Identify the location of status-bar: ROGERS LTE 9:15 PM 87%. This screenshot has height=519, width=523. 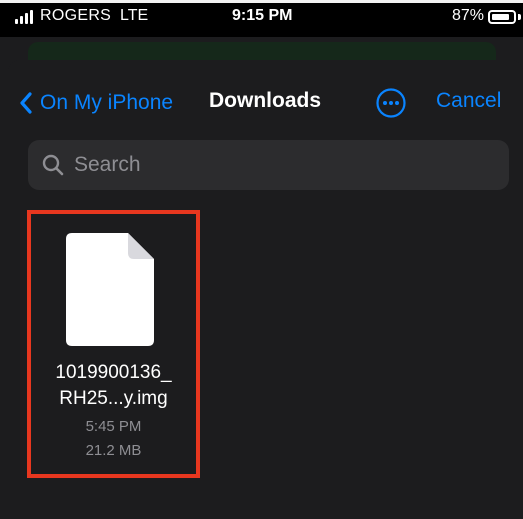
(261, 20).